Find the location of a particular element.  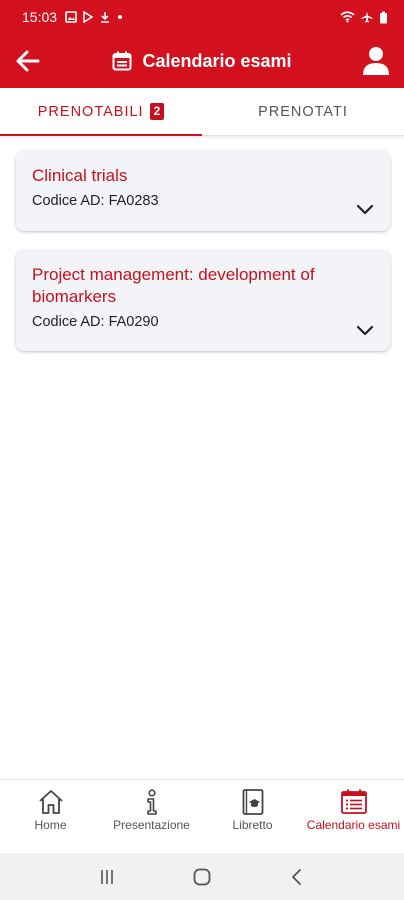

exam-code: Codice AD: FA0290 is located at coordinates (95, 322).